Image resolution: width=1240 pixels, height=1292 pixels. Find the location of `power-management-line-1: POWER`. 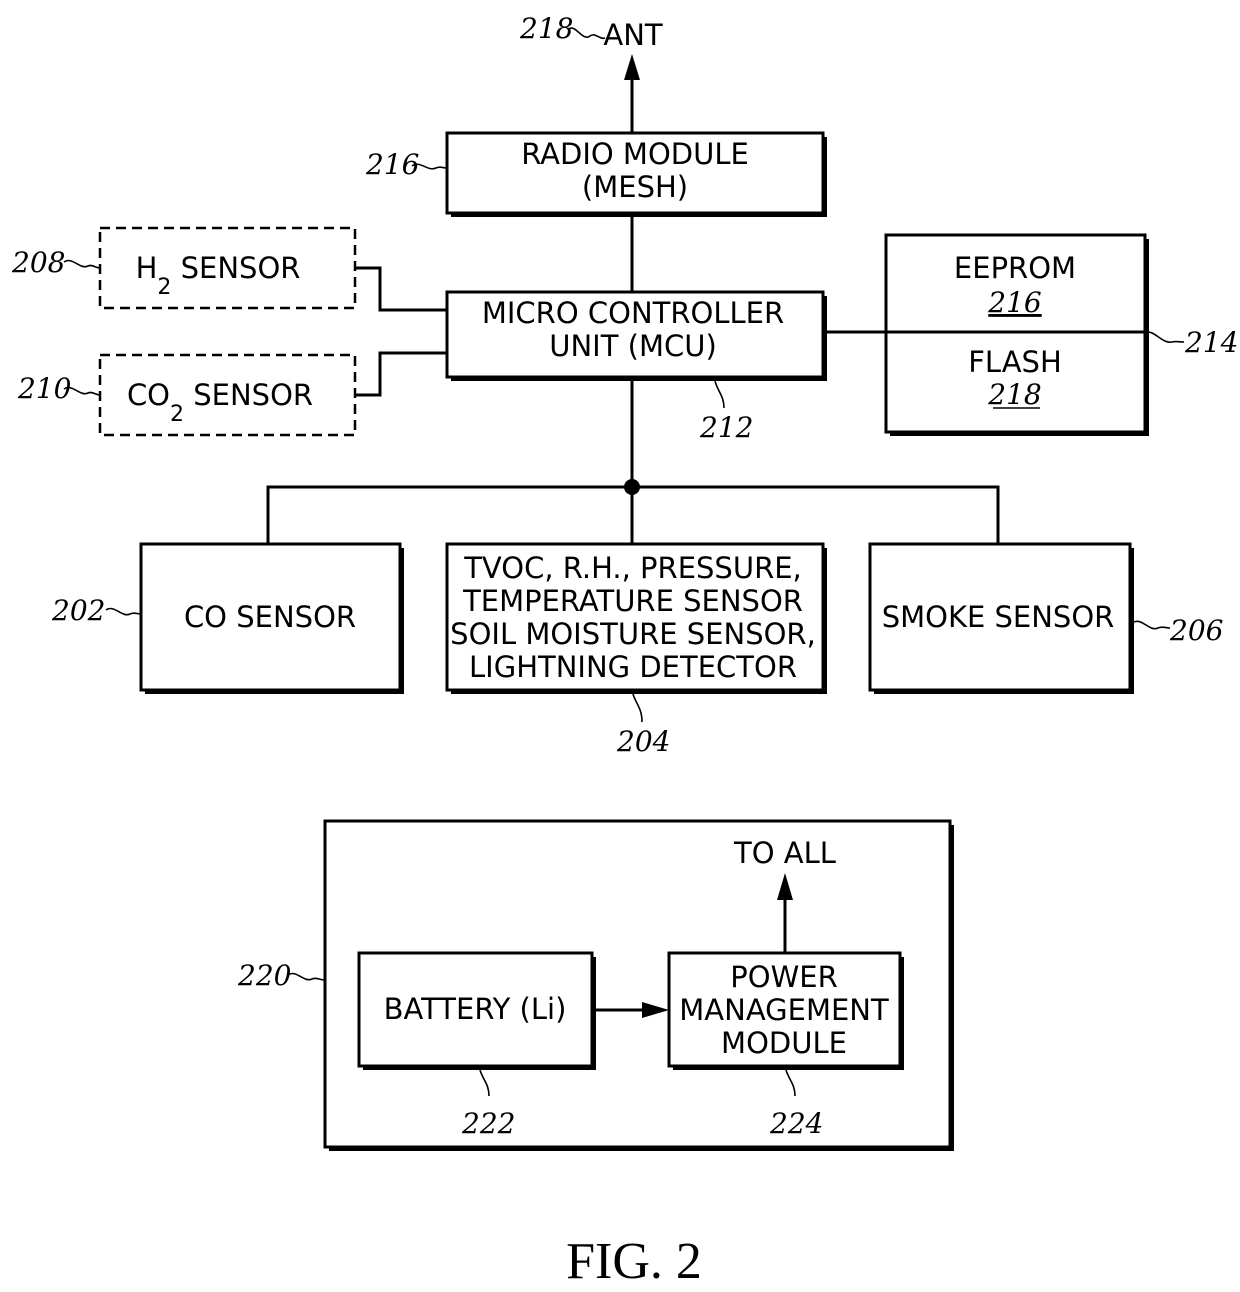

power-management-line-1: POWER is located at coordinates (783, 977).